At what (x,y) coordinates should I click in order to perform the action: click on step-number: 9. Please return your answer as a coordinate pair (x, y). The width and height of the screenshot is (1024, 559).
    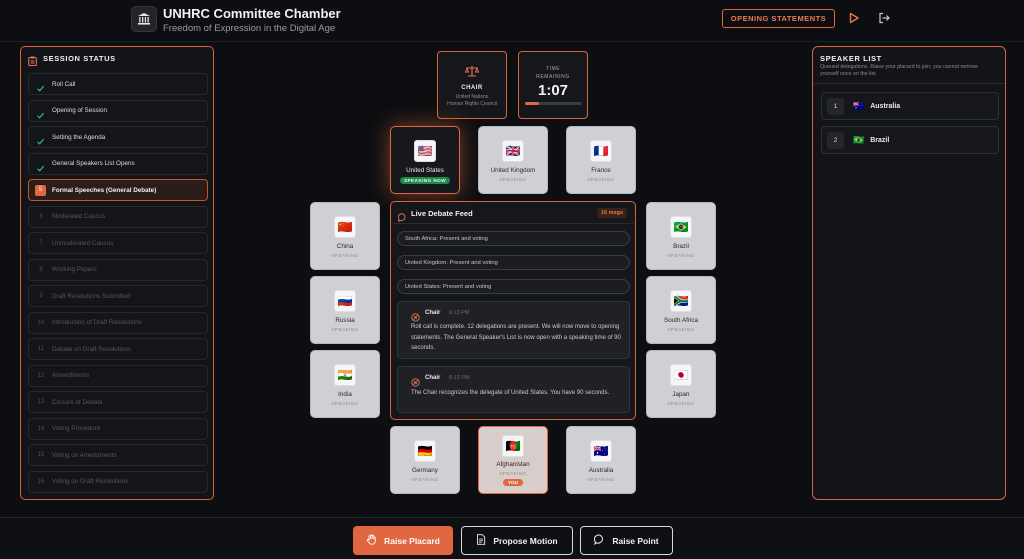
    Looking at the image, I should click on (41, 296).